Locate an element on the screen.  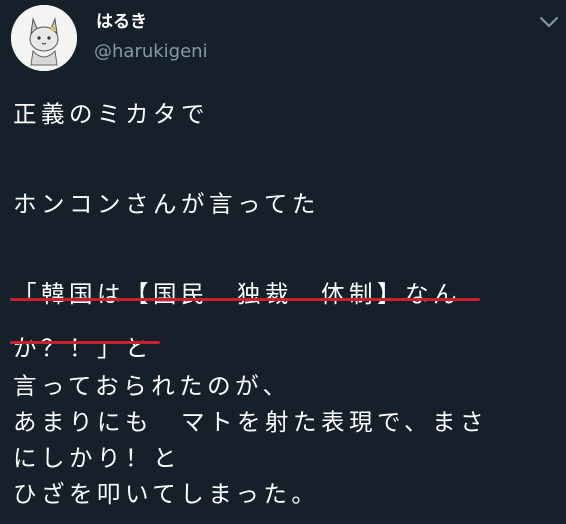
cat-avatar-icon is located at coordinates (44, 38).